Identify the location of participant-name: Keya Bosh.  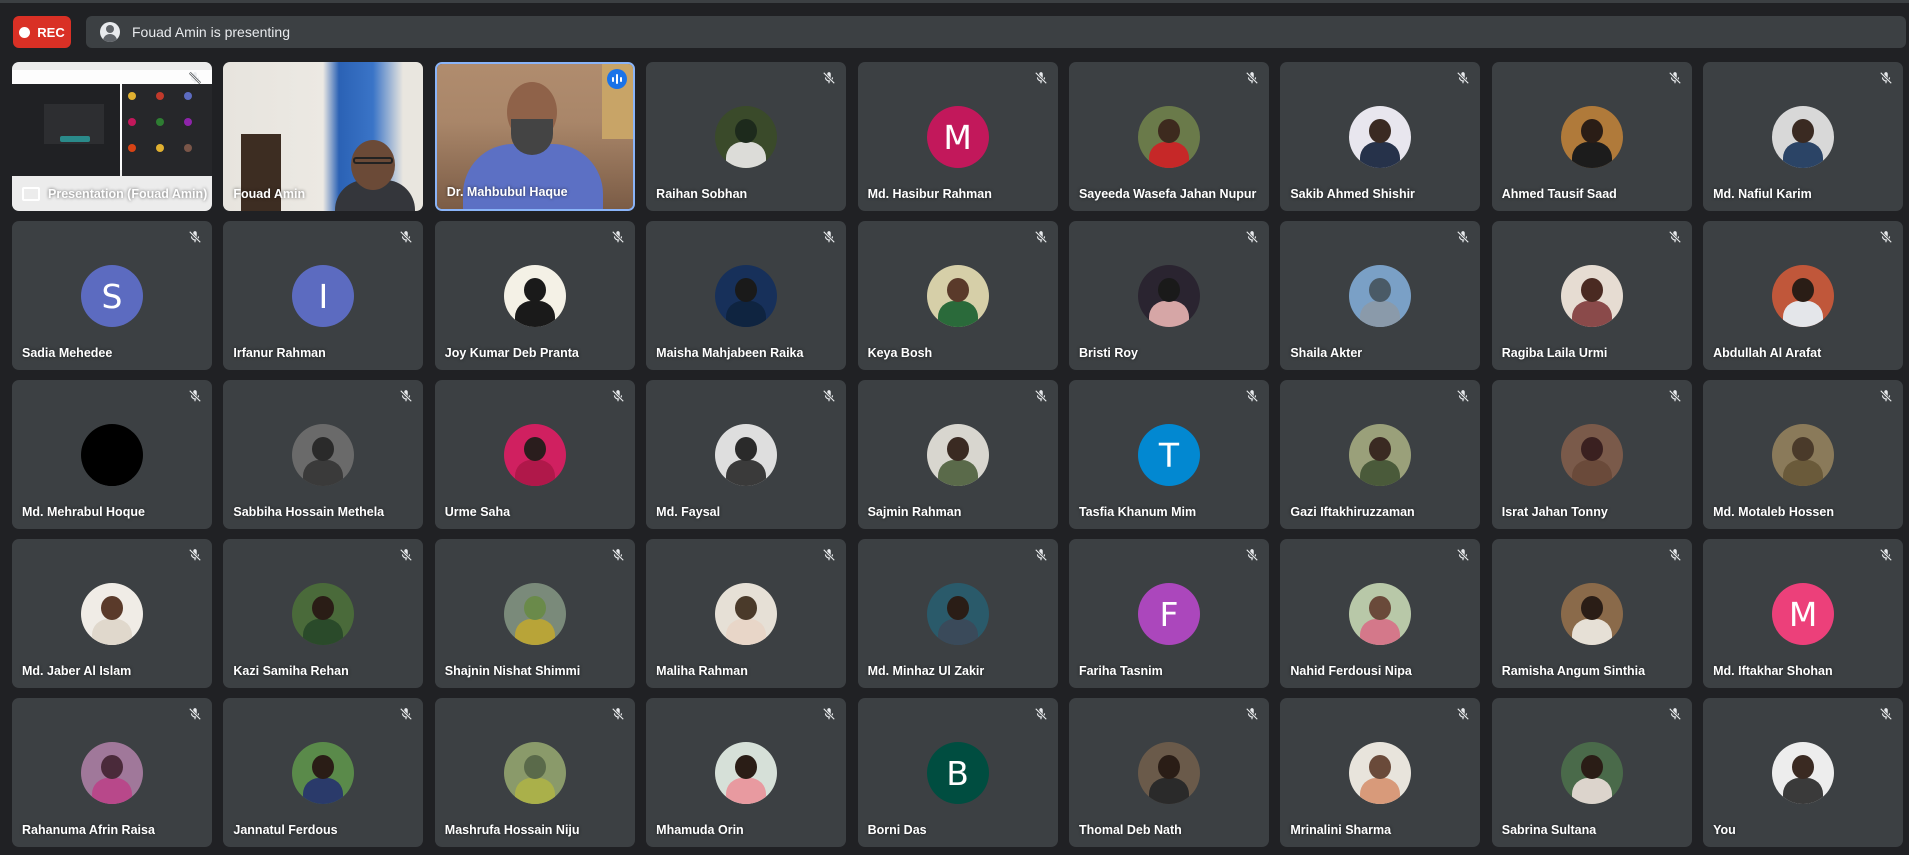
(900, 353).